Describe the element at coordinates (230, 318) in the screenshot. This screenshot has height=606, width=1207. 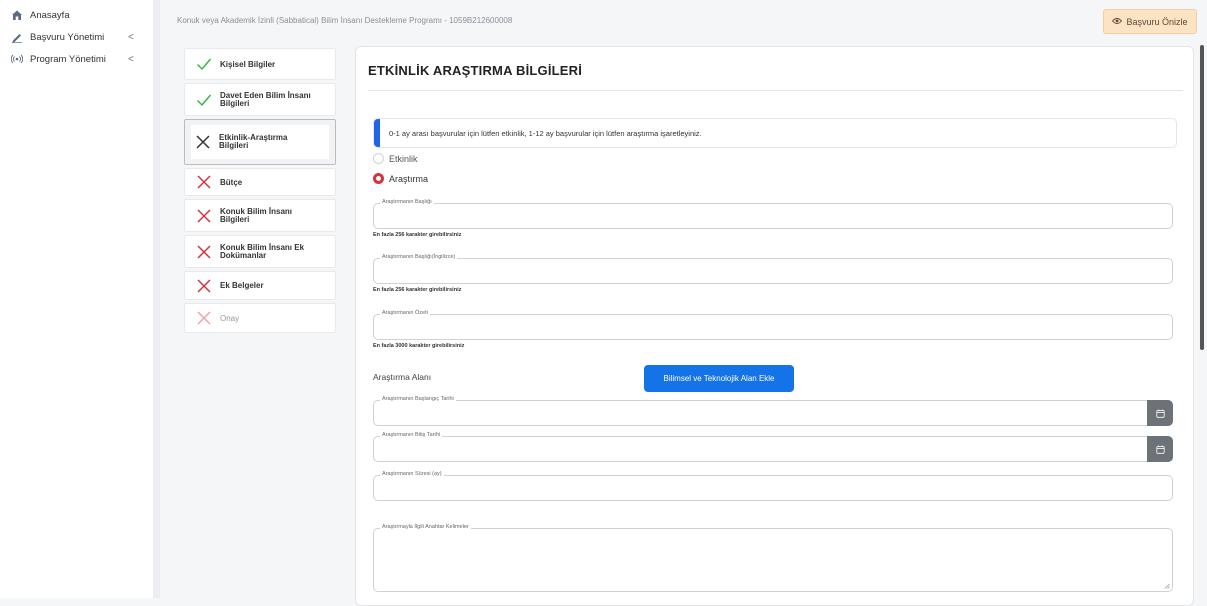
I see `step-label: Onay` at that location.